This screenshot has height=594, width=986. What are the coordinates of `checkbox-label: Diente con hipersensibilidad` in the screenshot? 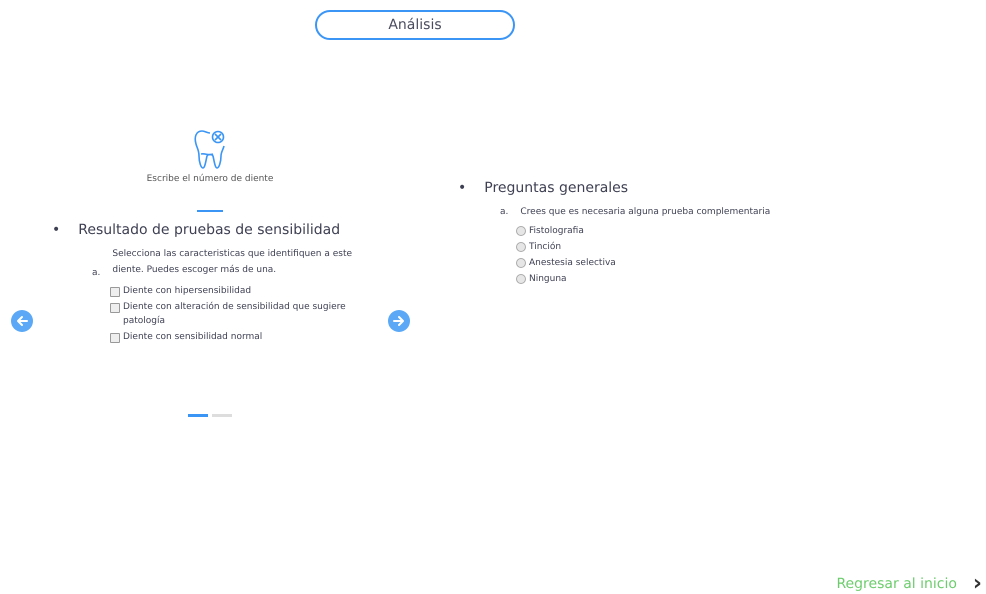 It's located at (187, 291).